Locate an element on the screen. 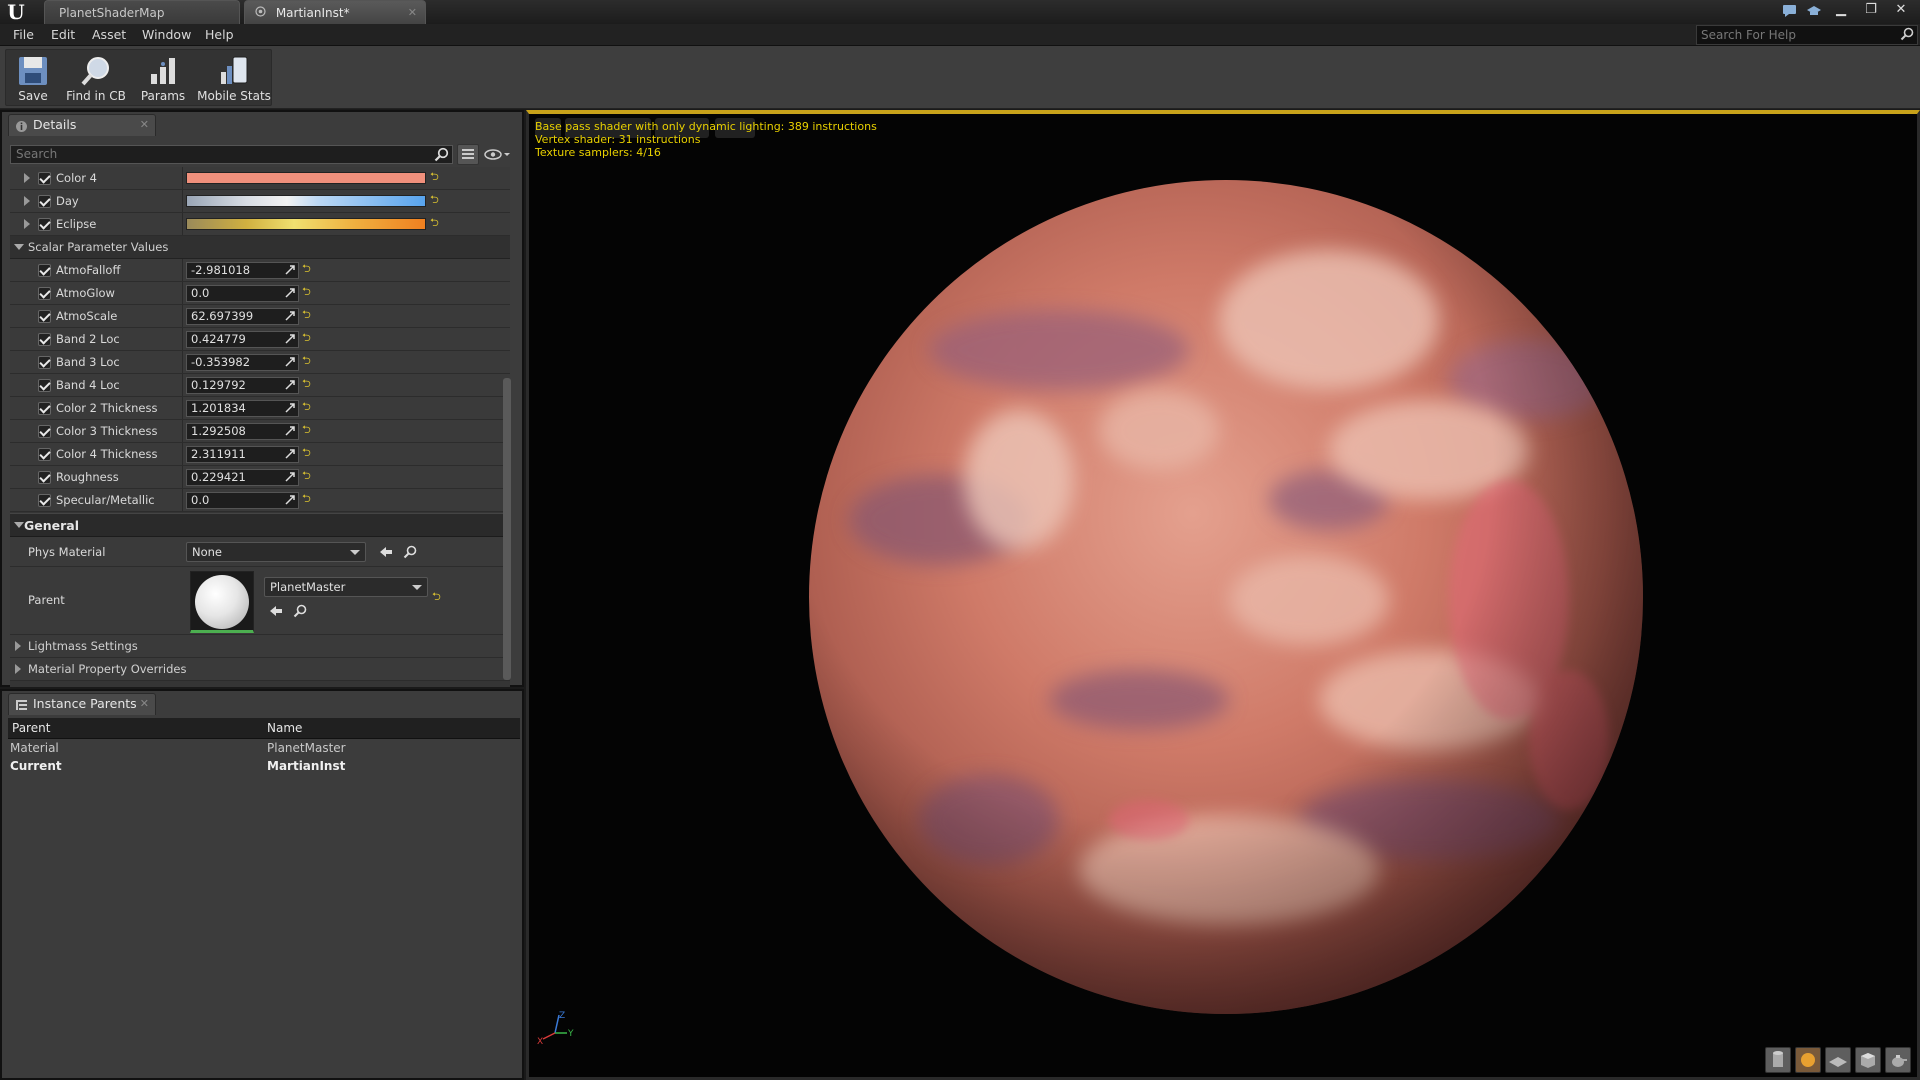 The width and height of the screenshot is (1920, 1080). minimize-icon: ▁ is located at coordinates (1841, 11).